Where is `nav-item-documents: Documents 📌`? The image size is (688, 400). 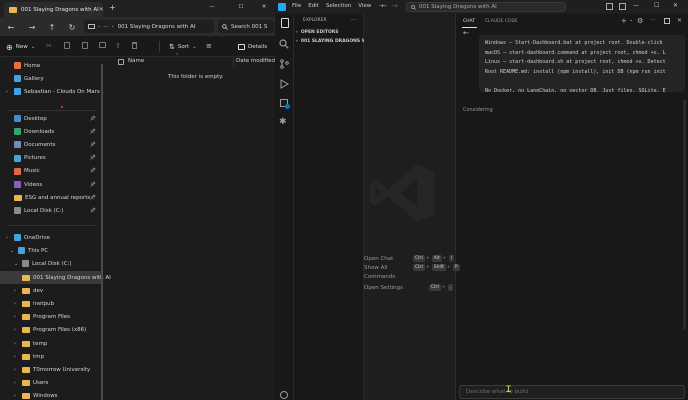 nav-item-documents: Documents 📌 is located at coordinates (50, 144).